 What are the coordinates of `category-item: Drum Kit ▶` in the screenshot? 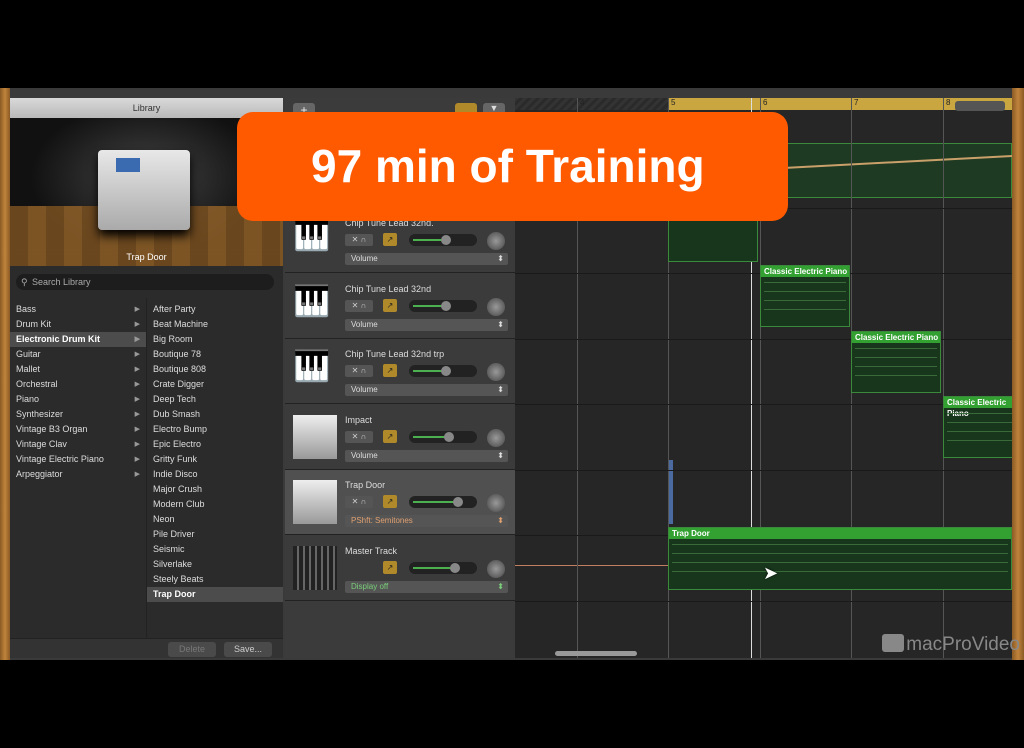 It's located at (78, 324).